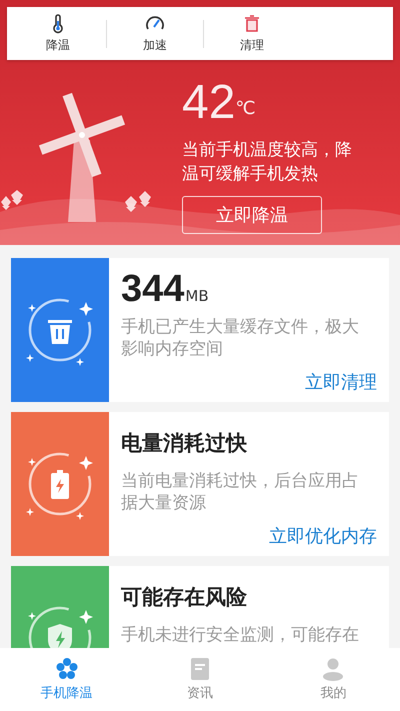 The width and height of the screenshot is (400, 711). What do you see at coordinates (209, 103) in the screenshot?
I see `temperature-value: 42` at bounding box center [209, 103].